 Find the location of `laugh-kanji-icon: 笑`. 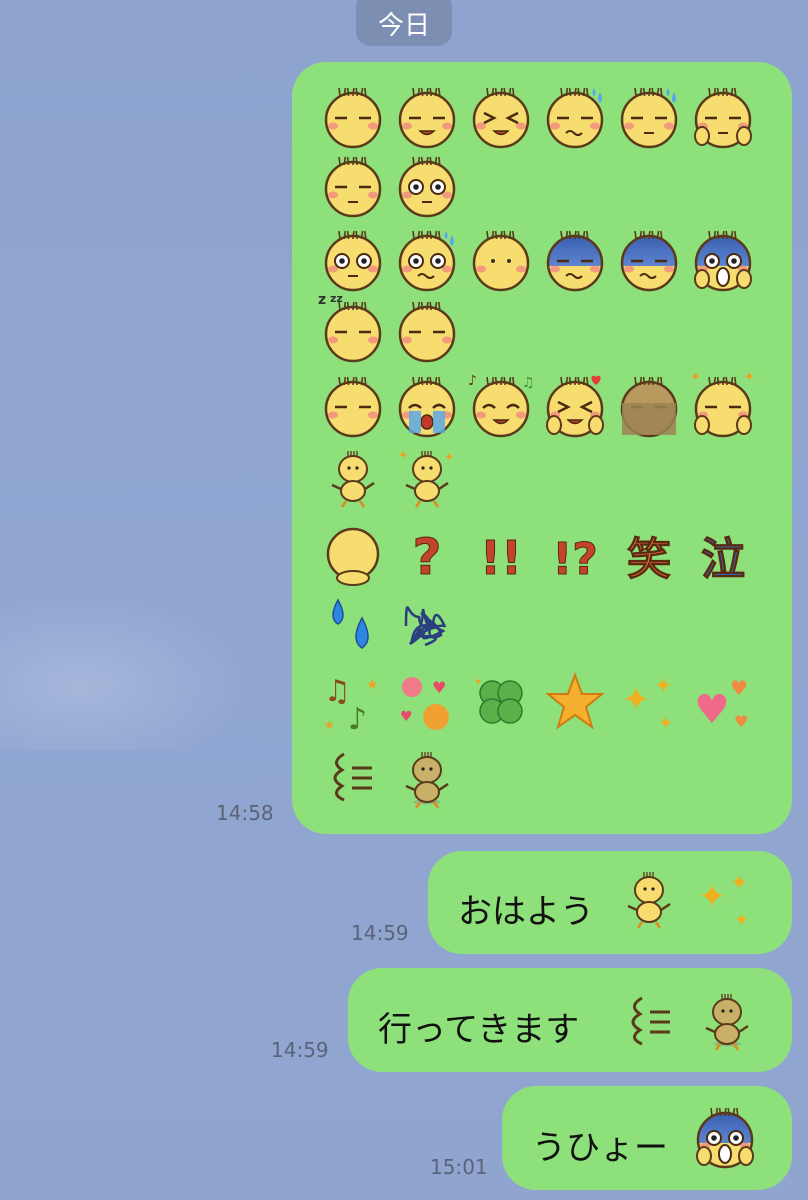

laugh-kanji-icon: 笑 is located at coordinates (649, 555).